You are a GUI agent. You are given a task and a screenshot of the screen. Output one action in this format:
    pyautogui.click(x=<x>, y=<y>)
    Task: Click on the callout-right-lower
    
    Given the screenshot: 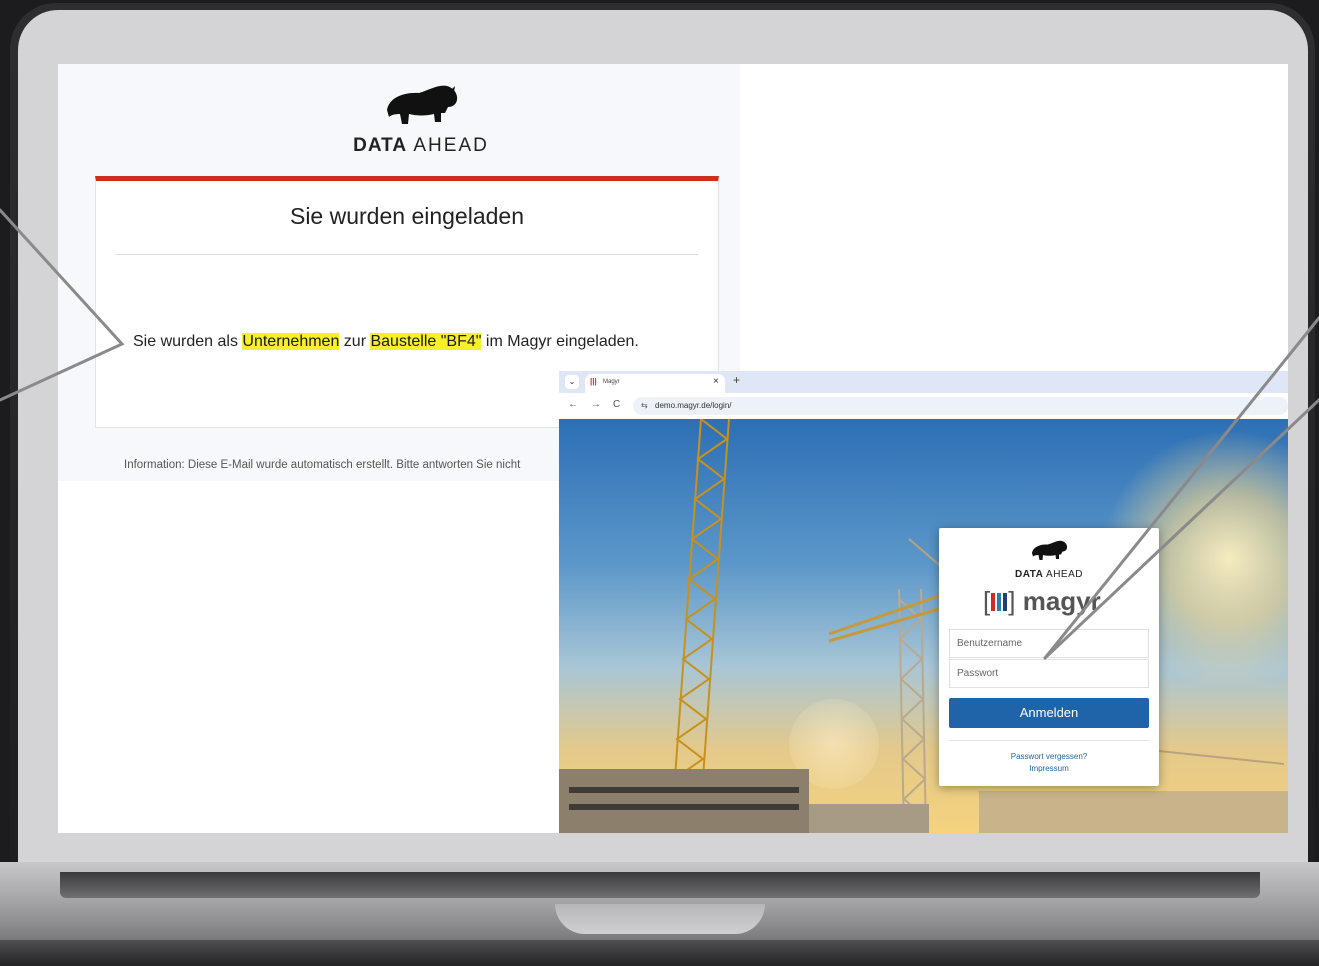 What is the action you would take?
    pyautogui.click(x=1181, y=529)
    